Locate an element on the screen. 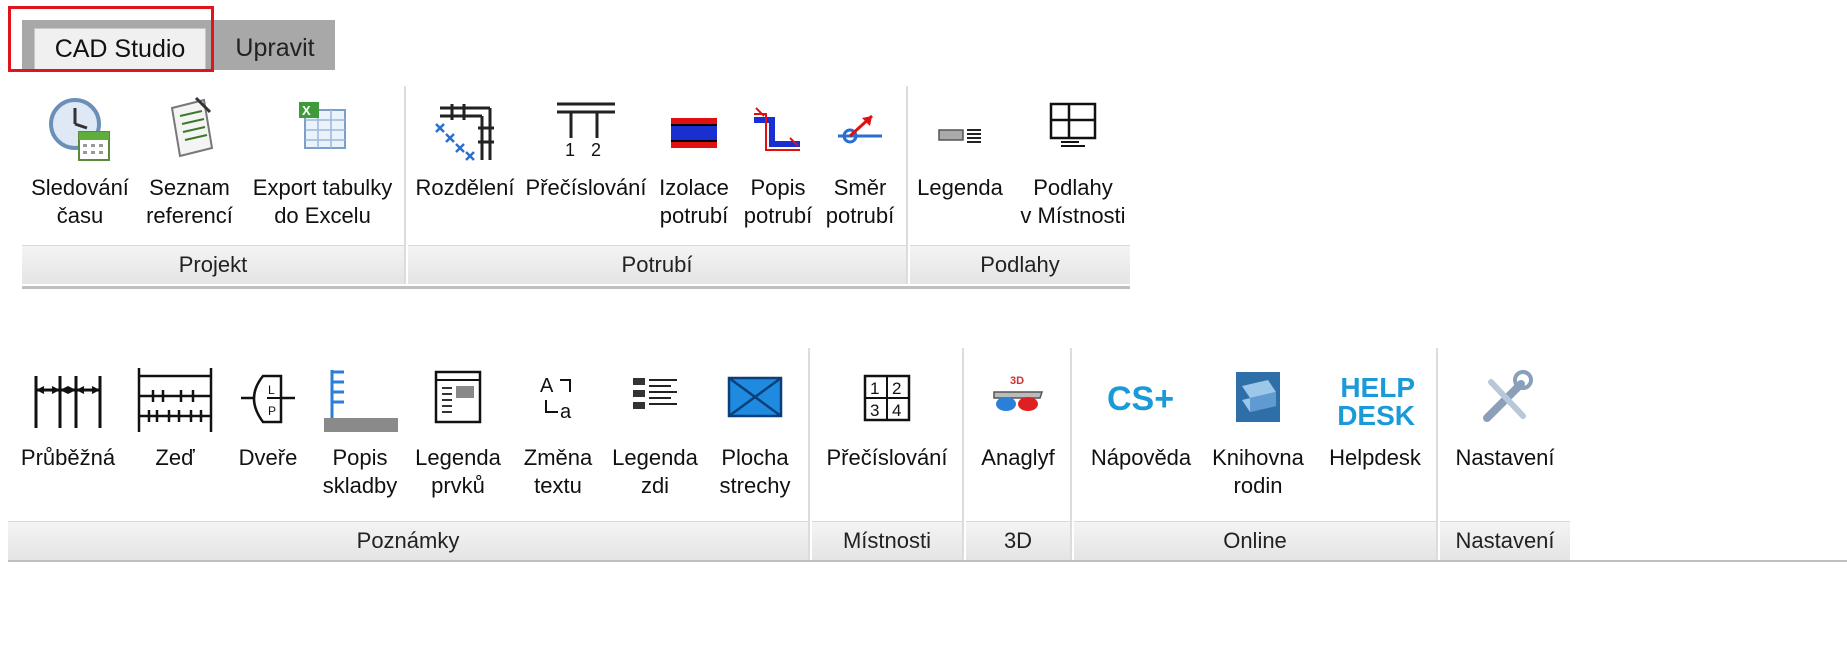  napoveda-button: CS+ Nápověda is located at coordinates (1141, 428).